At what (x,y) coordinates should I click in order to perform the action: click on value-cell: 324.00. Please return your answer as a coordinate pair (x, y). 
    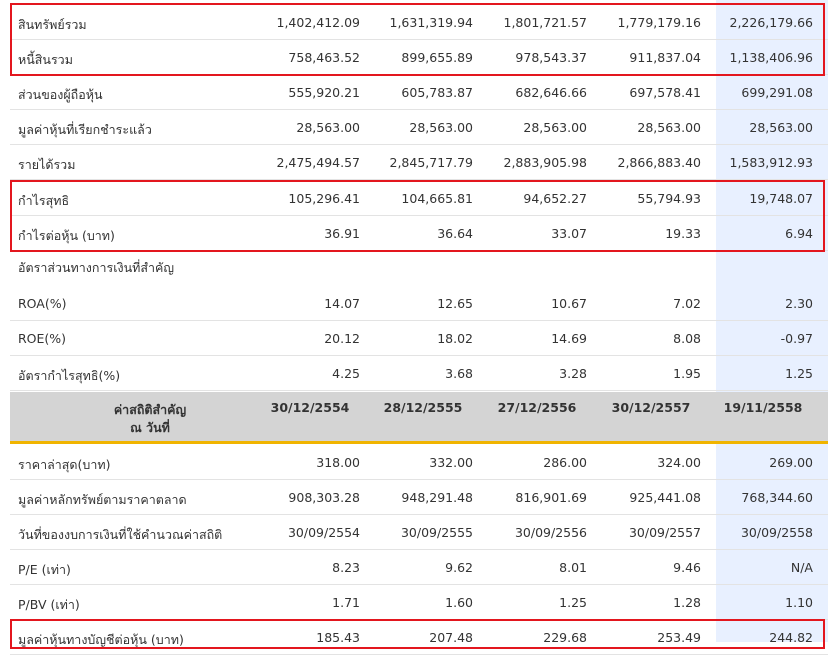
    Looking at the image, I should click on (679, 462).